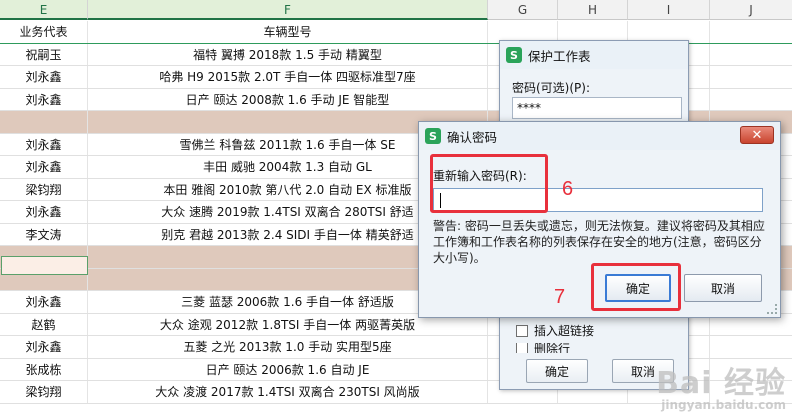  Describe the element at coordinates (472, 137) in the screenshot. I see `confirm-dialog-title: 确认密码` at that location.